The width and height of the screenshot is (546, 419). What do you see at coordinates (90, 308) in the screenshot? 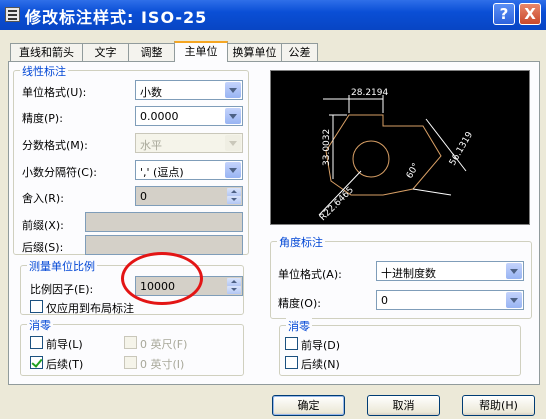
I see `layout-only-label: 仅应用到布局标注` at bounding box center [90, 308].